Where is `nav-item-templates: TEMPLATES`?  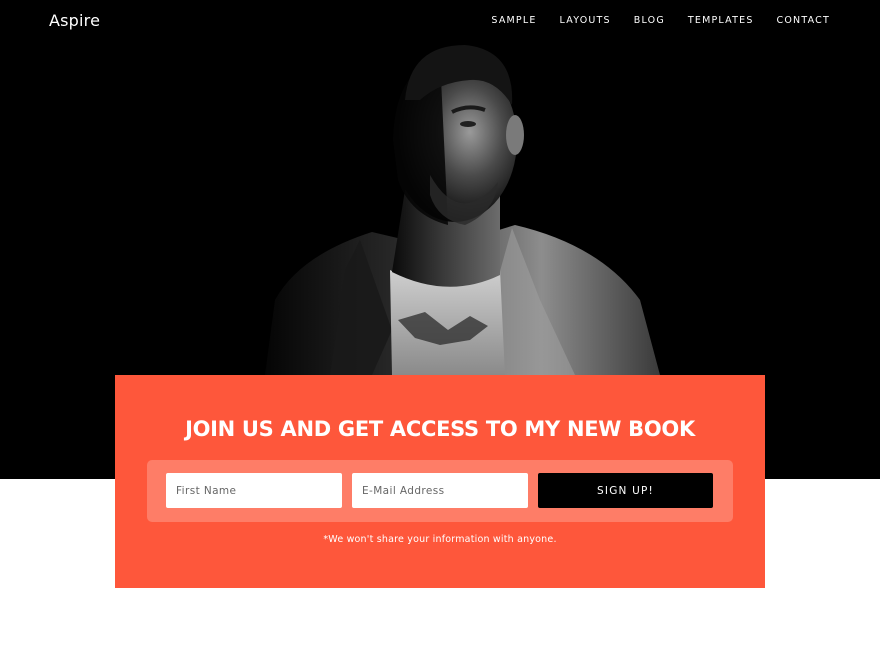
nav-item-templates: TEMPLATES is located at coordinates (721, 20).